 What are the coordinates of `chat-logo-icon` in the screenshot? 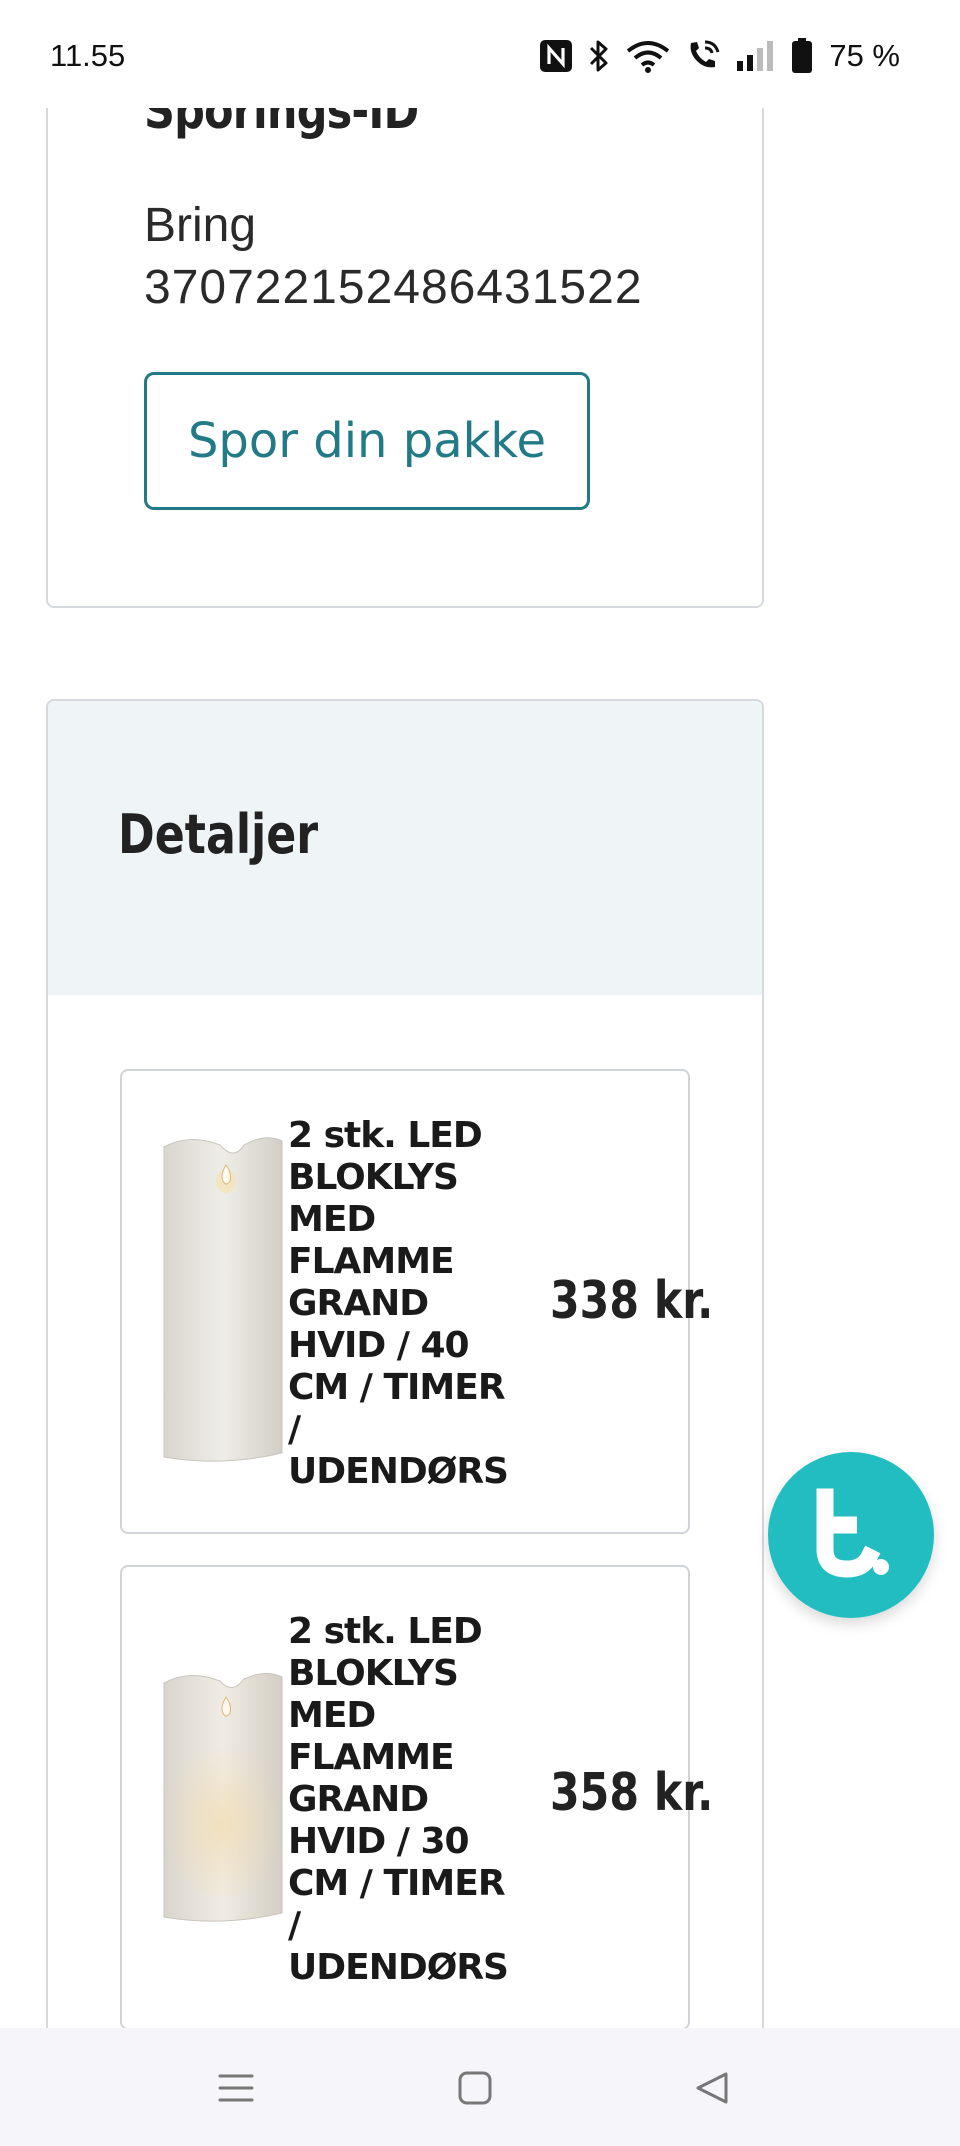 It's located at (852, 1533).